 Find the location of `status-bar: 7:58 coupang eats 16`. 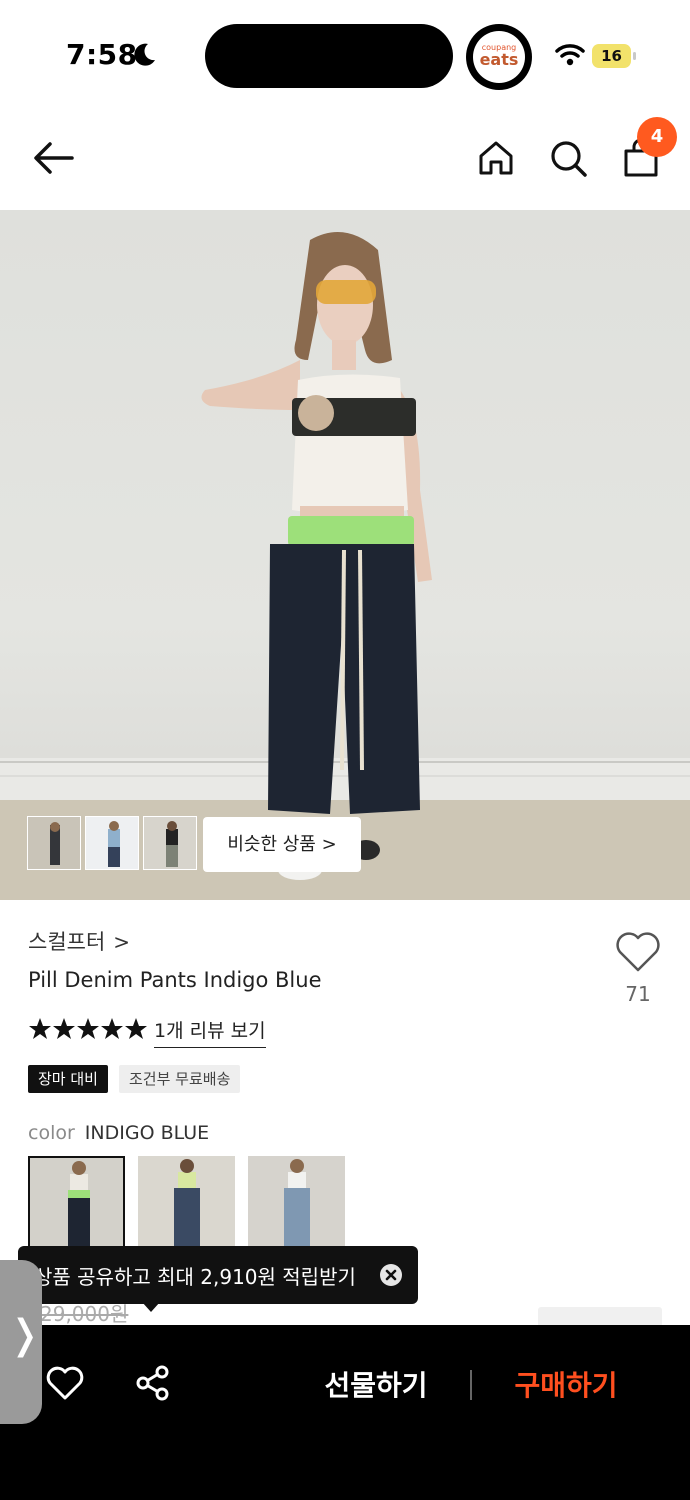

status-bar: 7:58 coupang eats 16 is located at coordinates (345, 55).